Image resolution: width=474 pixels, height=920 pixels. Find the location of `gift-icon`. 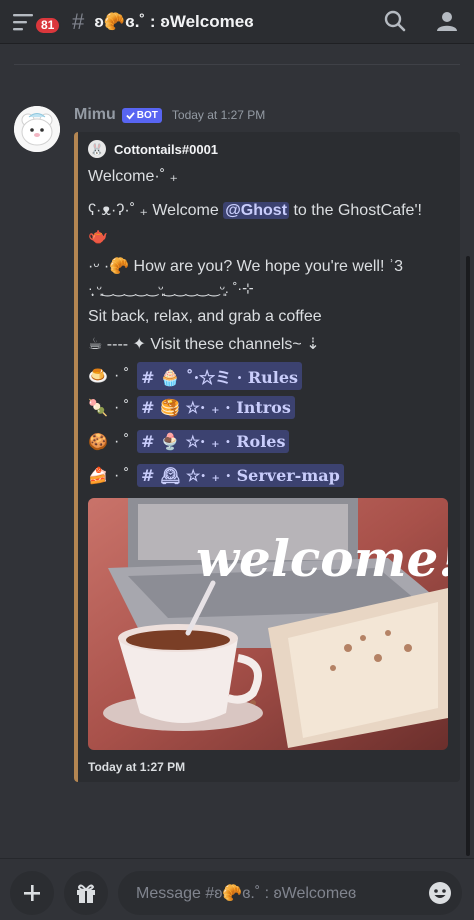

gift-icon is located at coordinates (86, 893).